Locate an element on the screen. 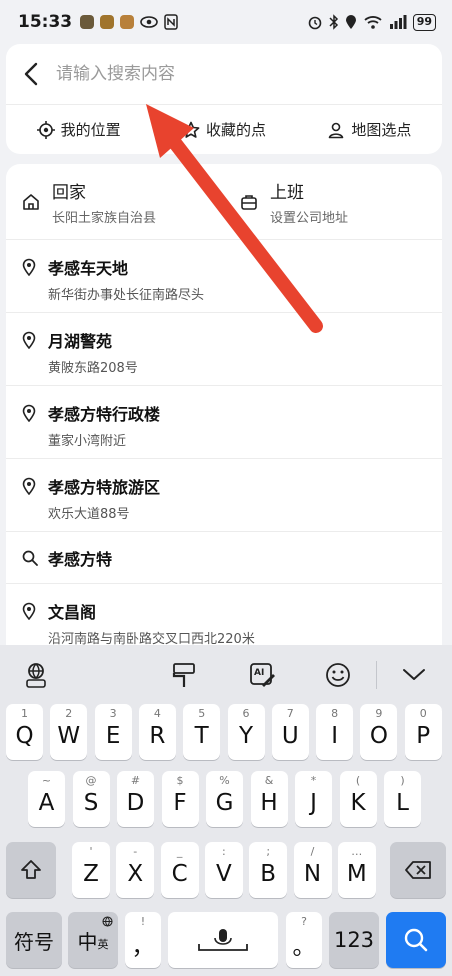 Image resolution: width=452 pixels, height=976 pixels. number-key: 123 is located at coordinates (354, 940).